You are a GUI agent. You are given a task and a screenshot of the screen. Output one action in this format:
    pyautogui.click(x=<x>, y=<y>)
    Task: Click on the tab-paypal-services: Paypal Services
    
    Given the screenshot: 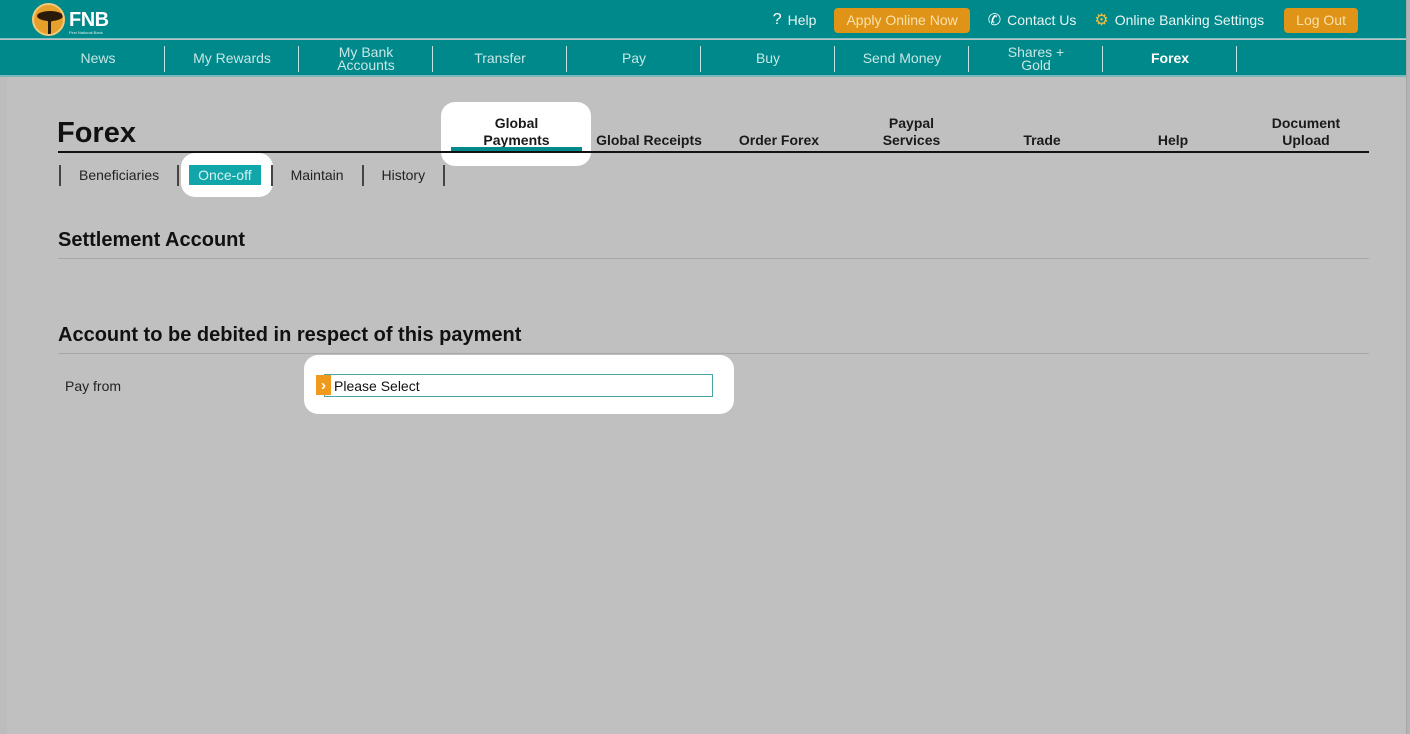 What is the action you would take?
    pyautogui.click(x=911, y=133)
    